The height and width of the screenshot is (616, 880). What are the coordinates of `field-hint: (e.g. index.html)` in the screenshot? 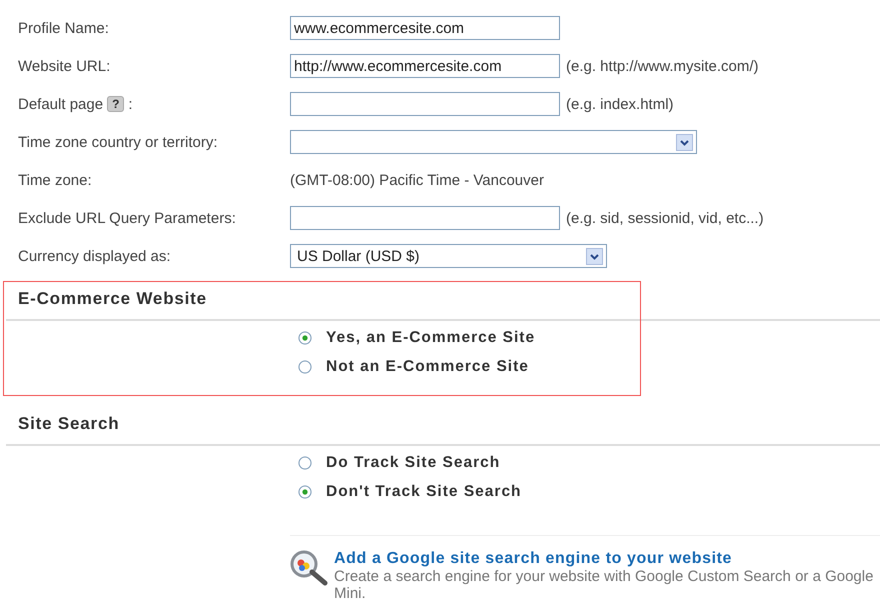 It's located at (620, 104).